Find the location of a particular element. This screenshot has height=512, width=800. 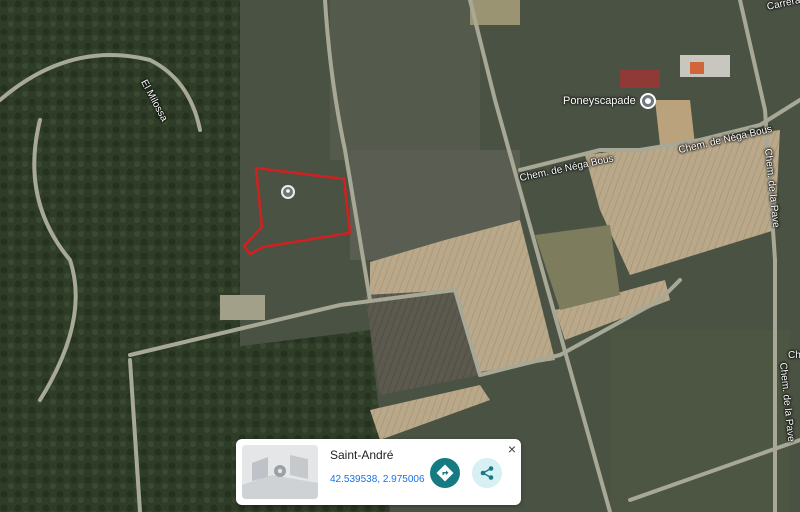

share-button is located at coordinates (487, 473).